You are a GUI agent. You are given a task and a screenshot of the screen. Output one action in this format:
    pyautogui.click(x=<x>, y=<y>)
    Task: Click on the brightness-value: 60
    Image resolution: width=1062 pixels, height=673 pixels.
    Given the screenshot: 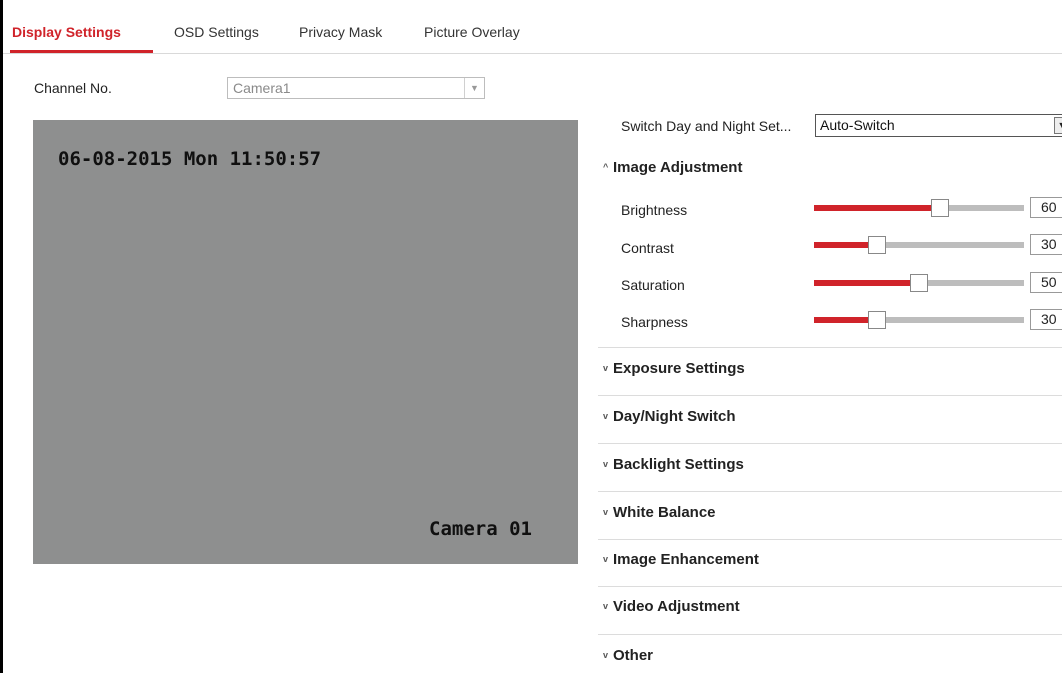 What is the action you would take?
    pyautogui.click(x=1046, y=207)
    